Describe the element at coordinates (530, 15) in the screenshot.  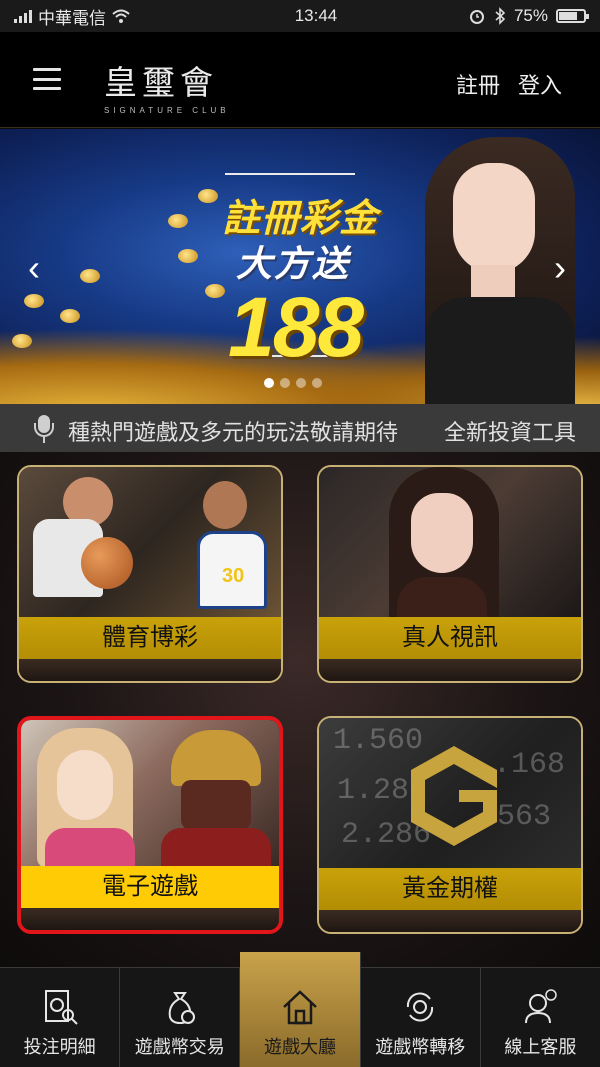
I see `battery-percent: 75%` at that location.